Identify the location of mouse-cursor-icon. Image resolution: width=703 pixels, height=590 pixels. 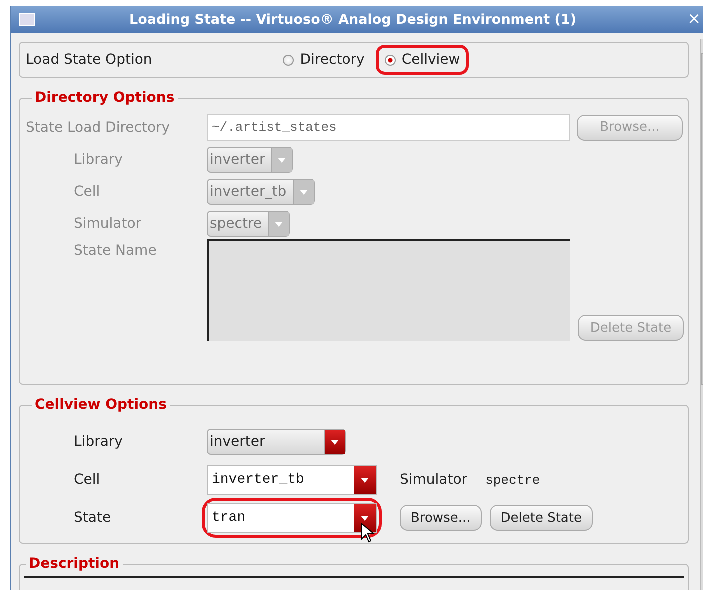
(368, 533).